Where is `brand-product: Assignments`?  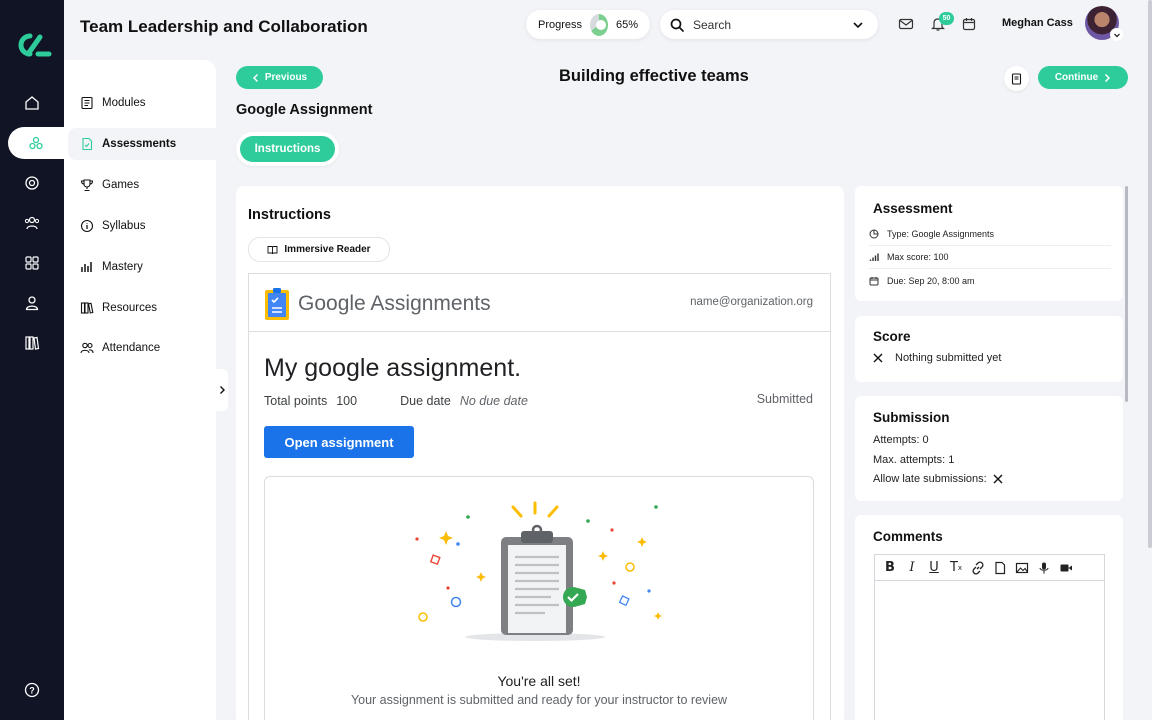 brand-product: Assignments is located at coordinates (430, 303).